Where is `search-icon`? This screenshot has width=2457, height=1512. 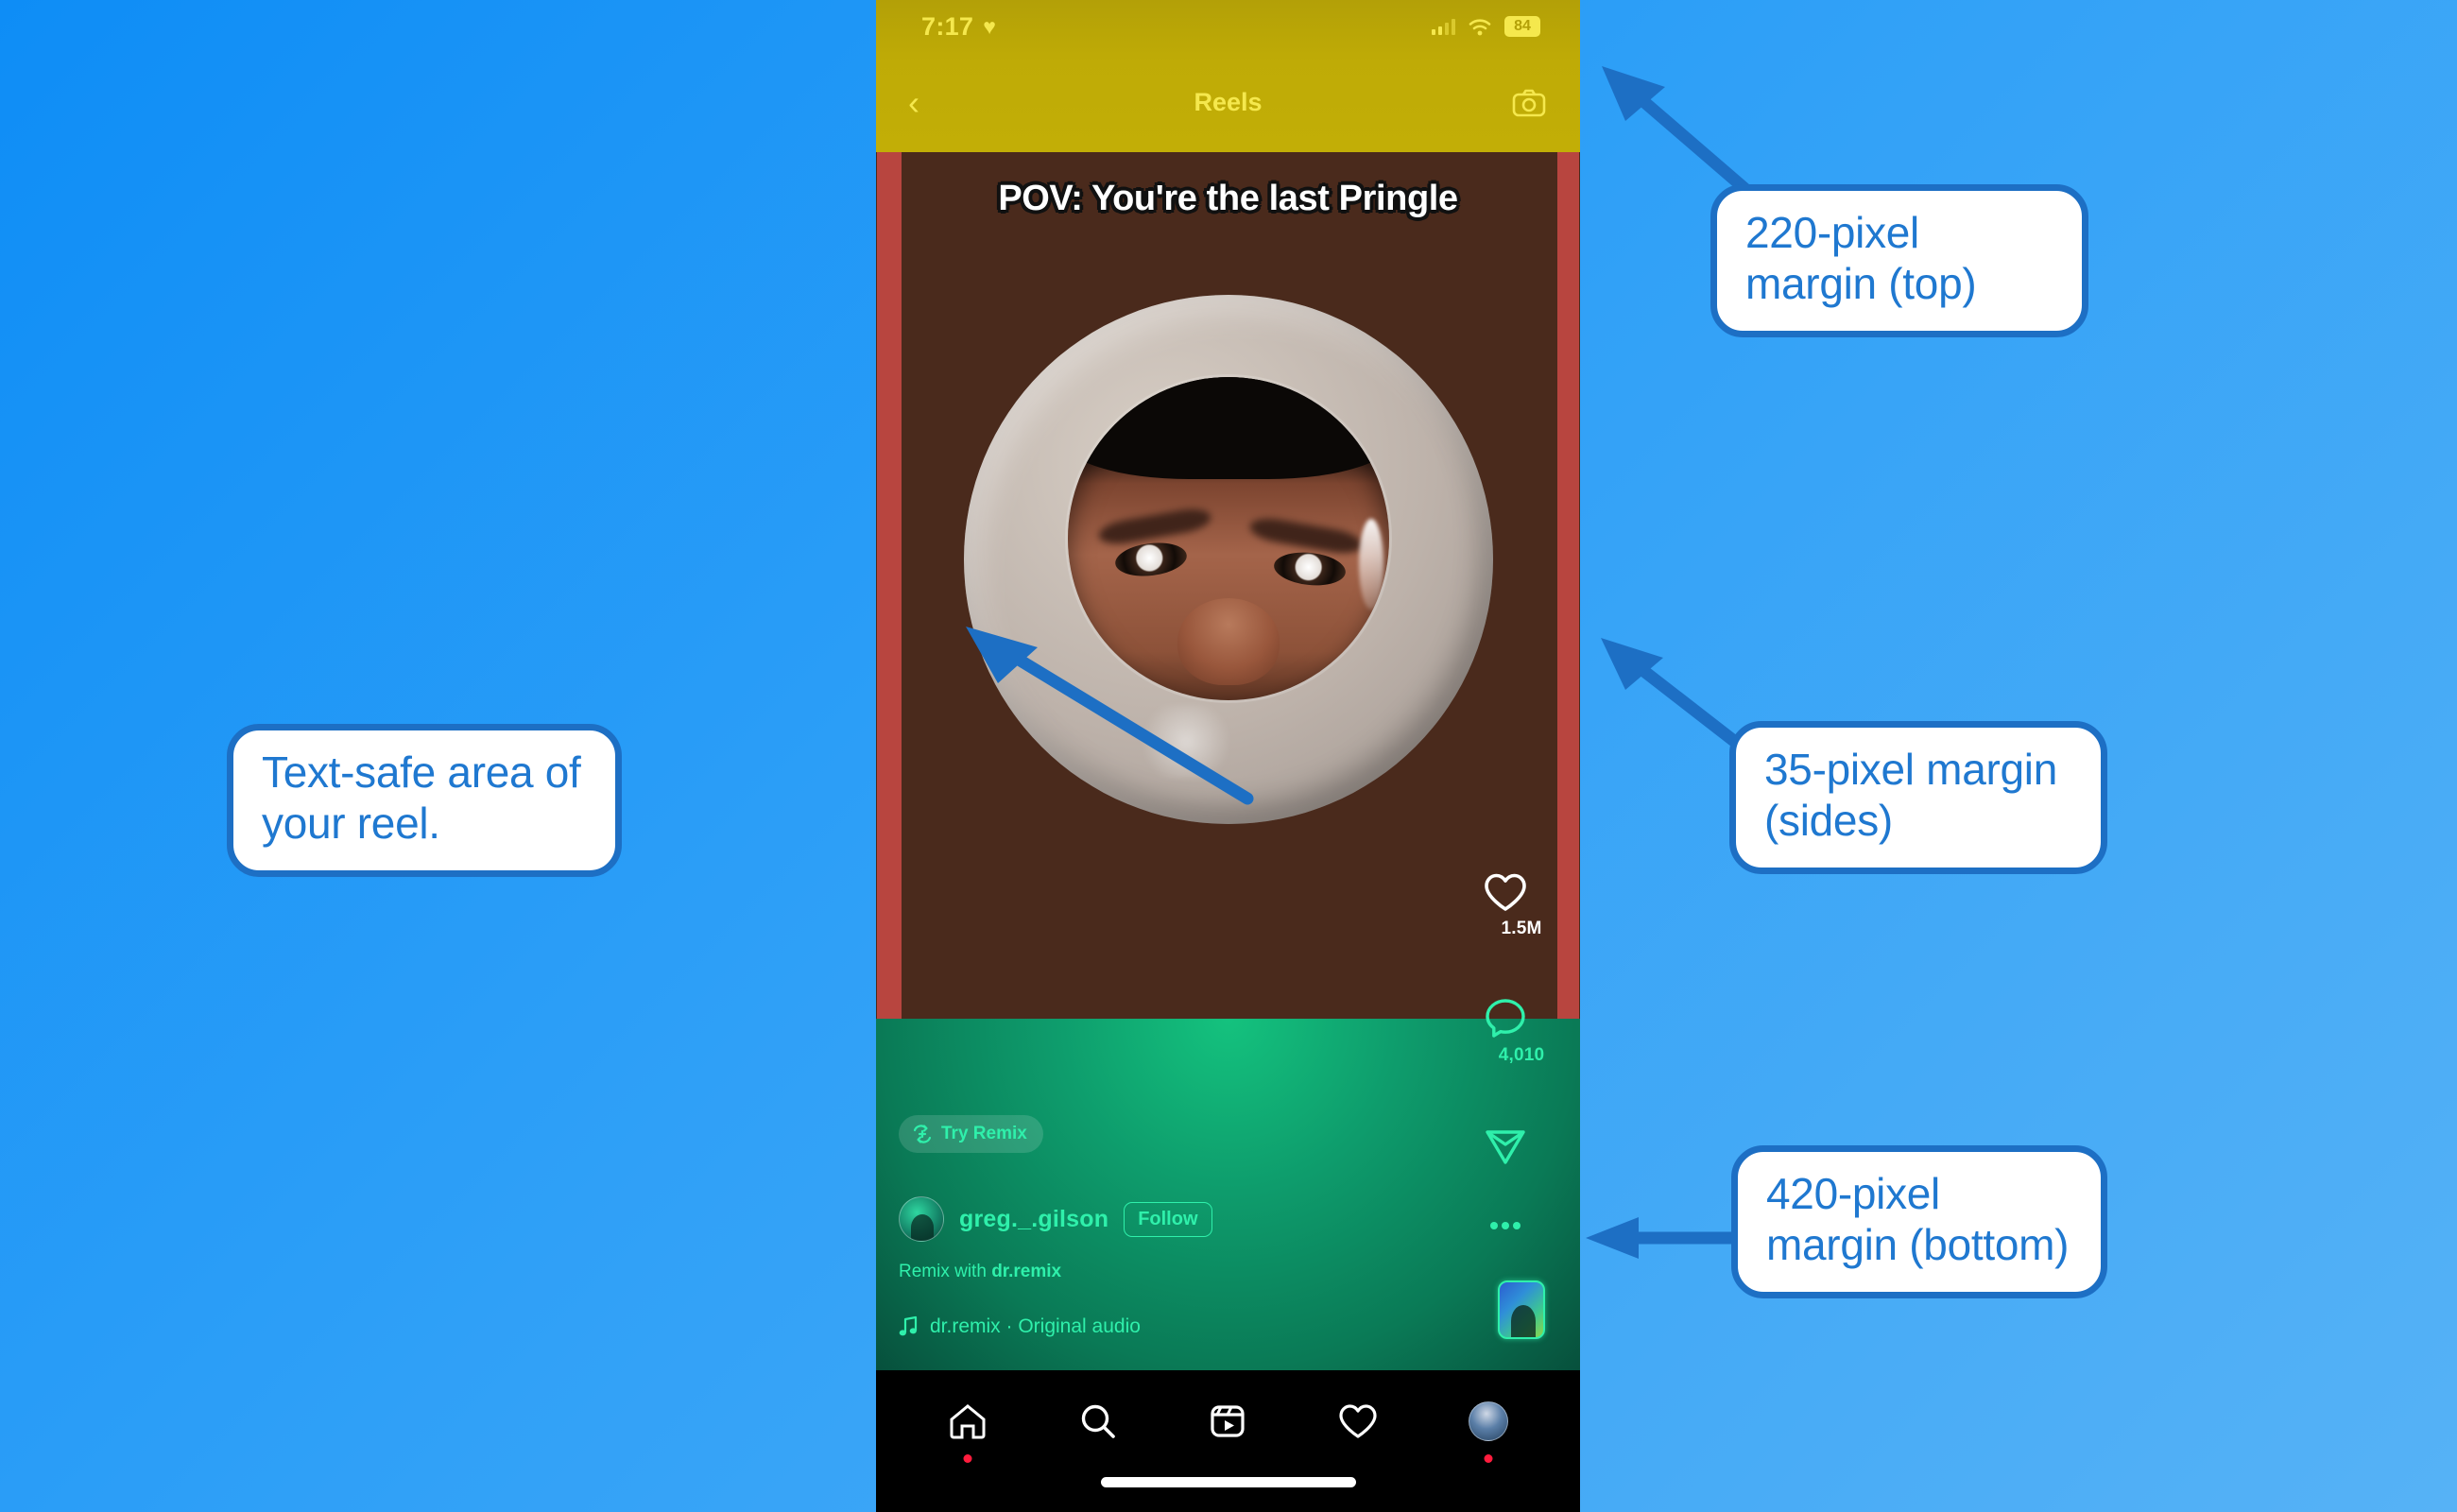
search-icon is located at coordinates (1098, 1421).